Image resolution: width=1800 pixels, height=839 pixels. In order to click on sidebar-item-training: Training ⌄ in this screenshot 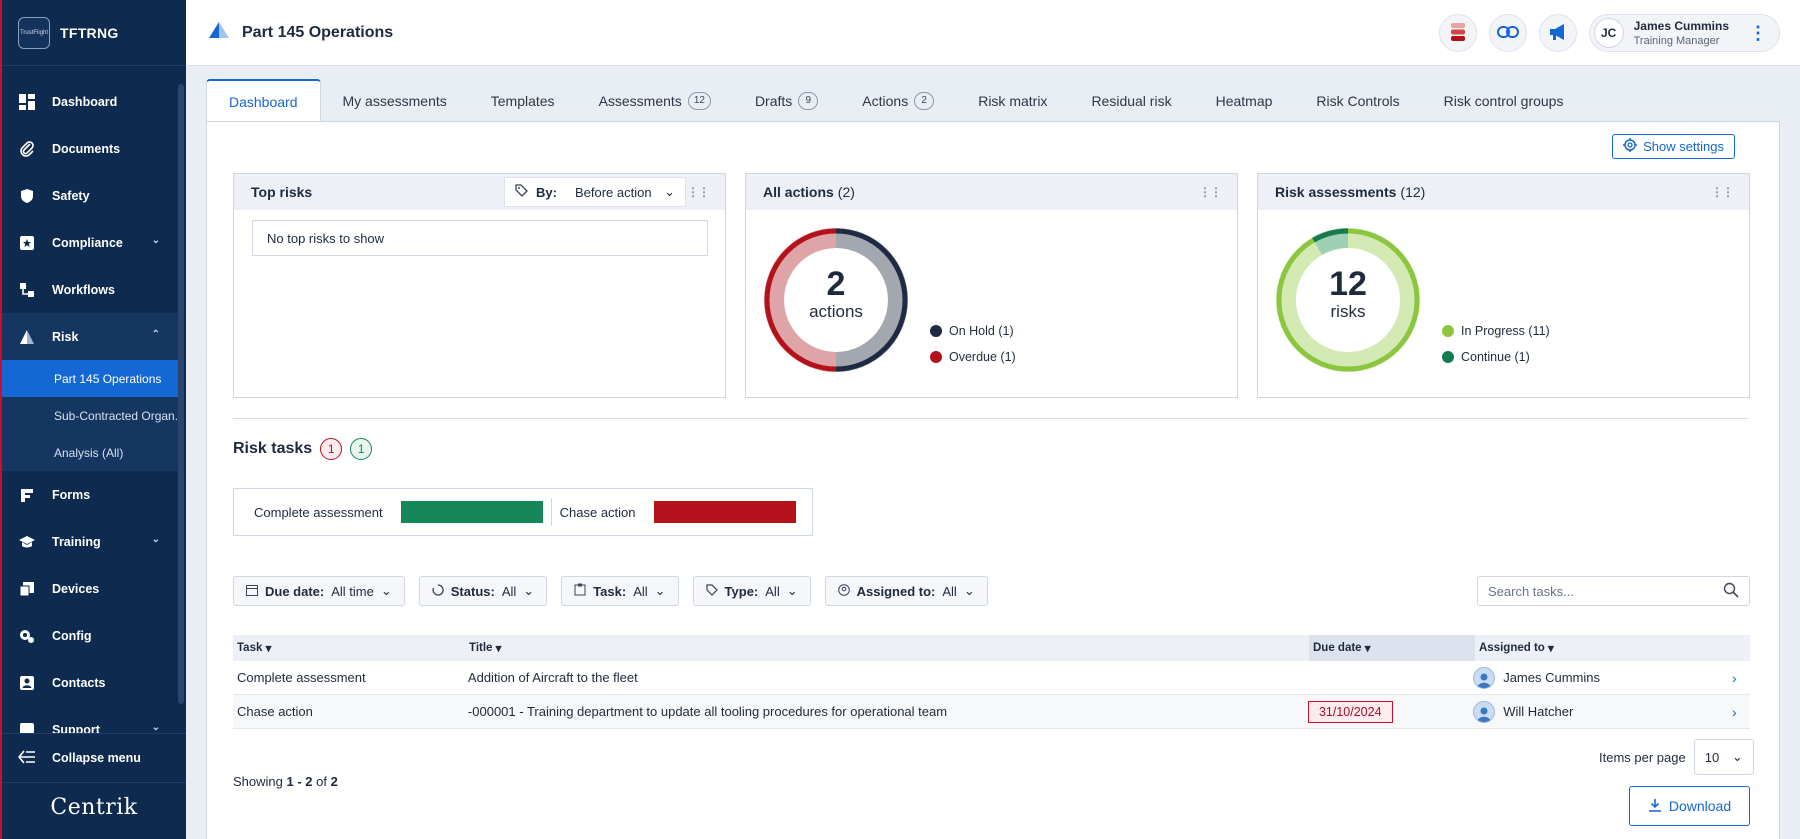, I will do `click(90, 541)`.